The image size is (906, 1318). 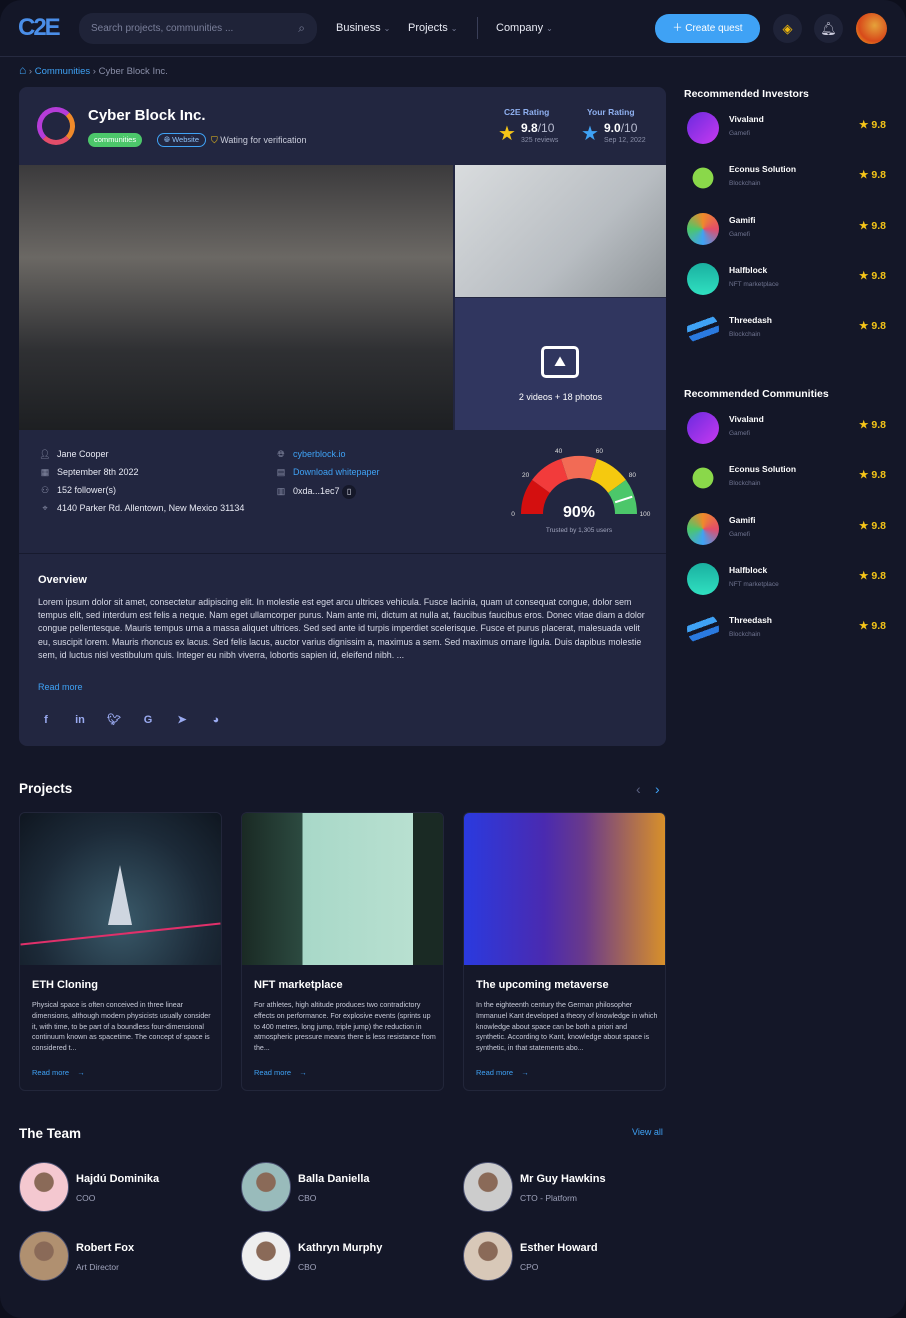 What do you see at coordinates (748, 269) in the screenshot?
I see `item-name: Halfblock` at bounding box center [748, 269].